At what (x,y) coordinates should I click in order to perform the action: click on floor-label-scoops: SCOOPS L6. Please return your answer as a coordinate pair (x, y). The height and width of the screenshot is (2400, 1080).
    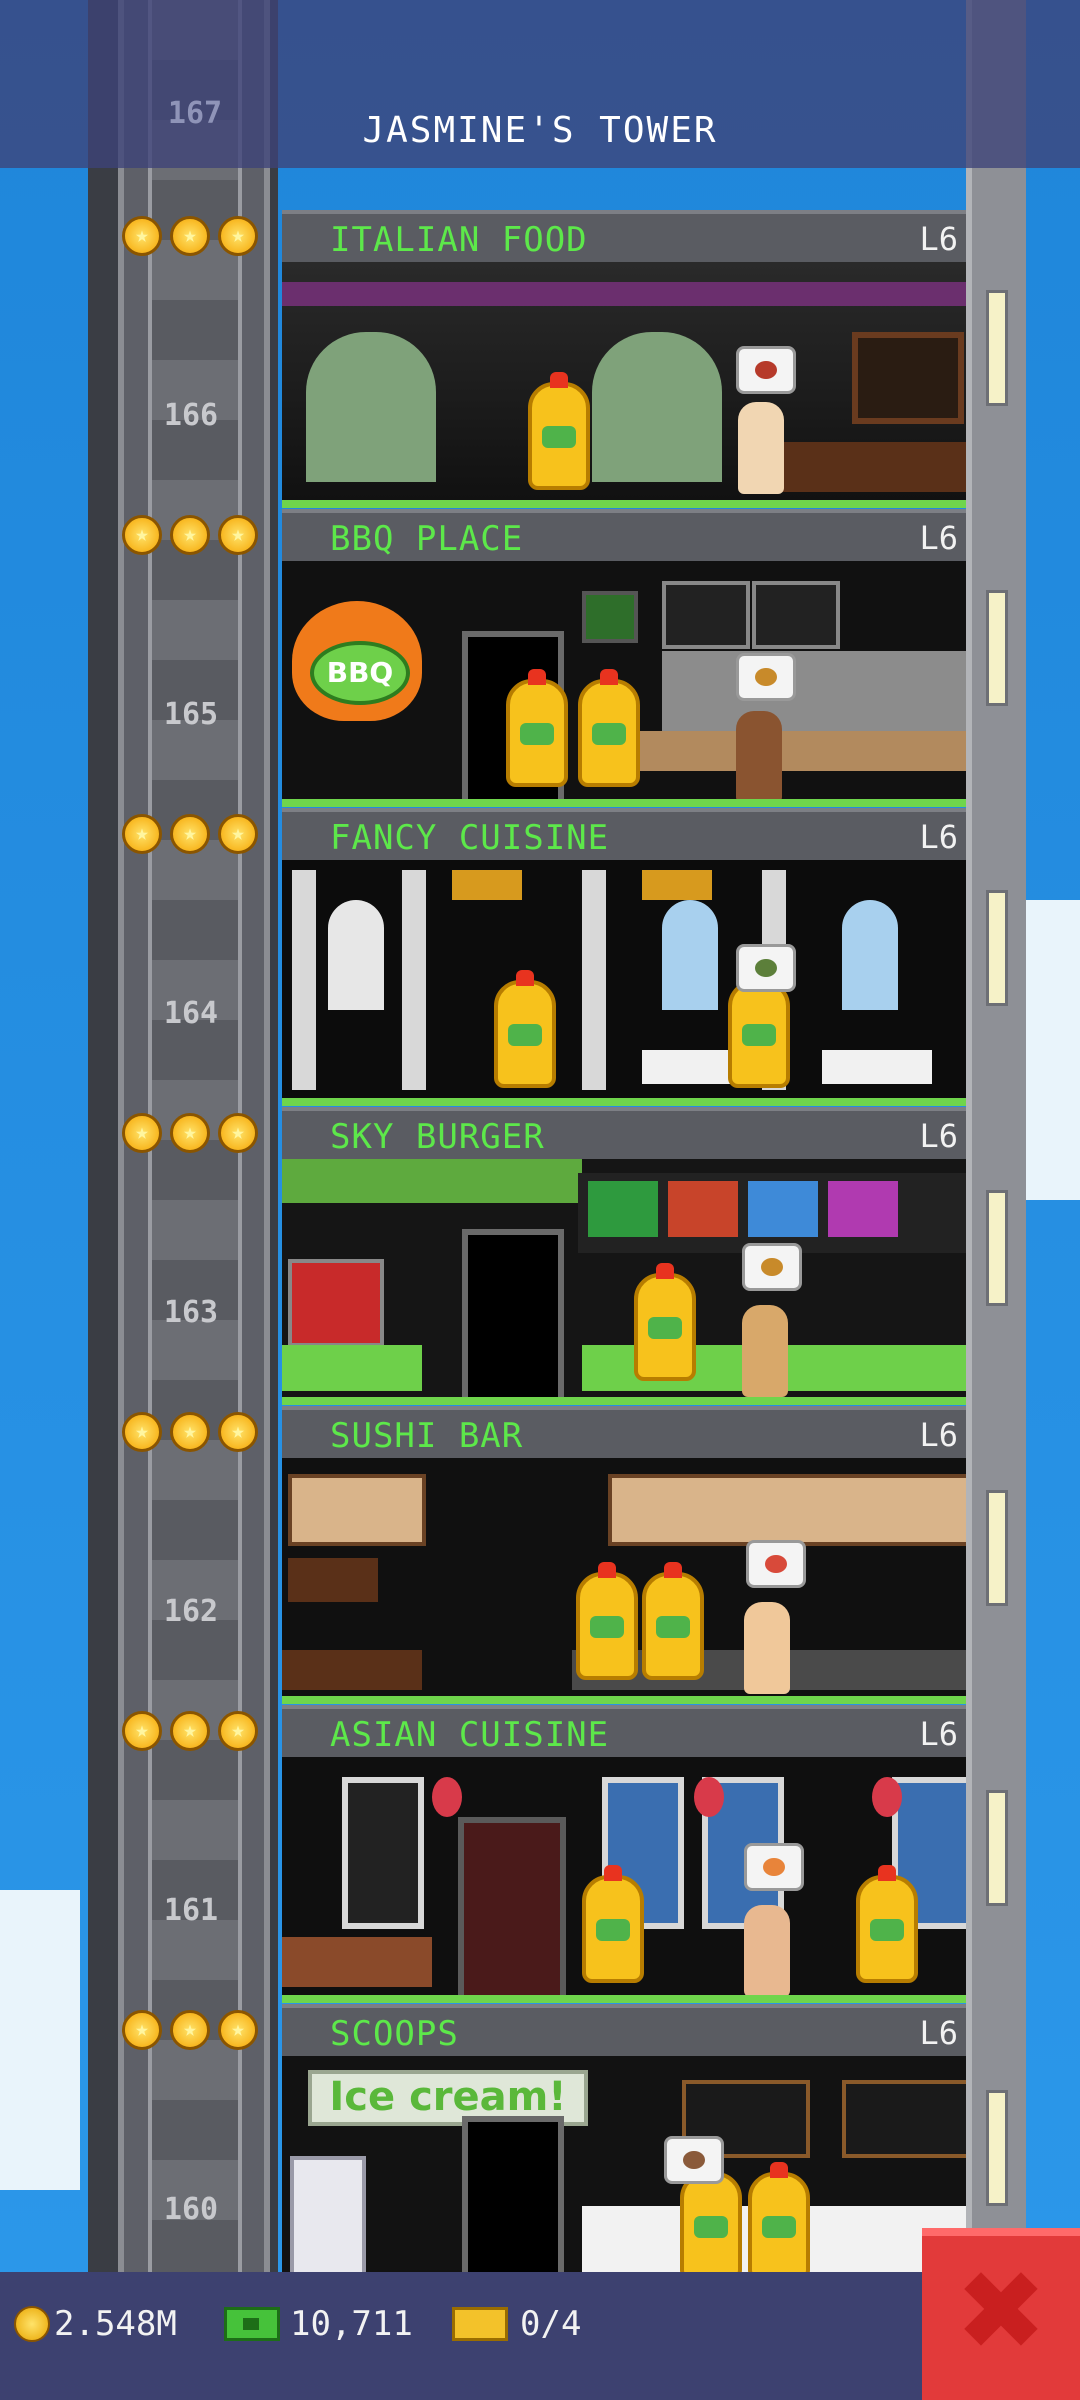
    Looking at the image, I should click on (624, 2030).